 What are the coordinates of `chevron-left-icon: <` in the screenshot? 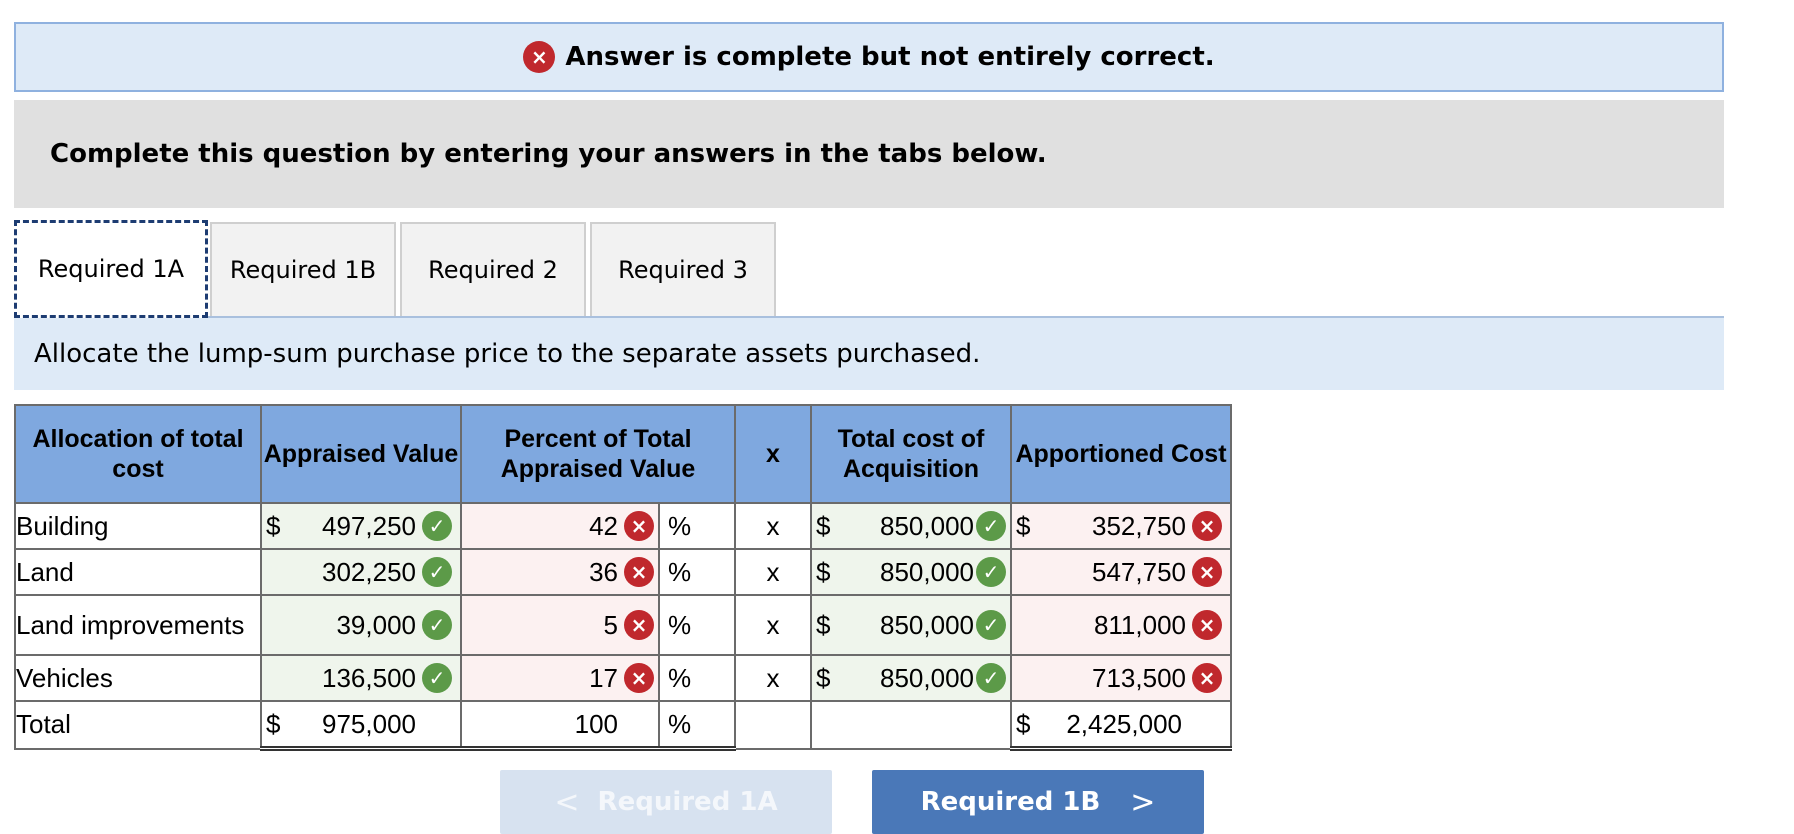 It's located at (567, 802).